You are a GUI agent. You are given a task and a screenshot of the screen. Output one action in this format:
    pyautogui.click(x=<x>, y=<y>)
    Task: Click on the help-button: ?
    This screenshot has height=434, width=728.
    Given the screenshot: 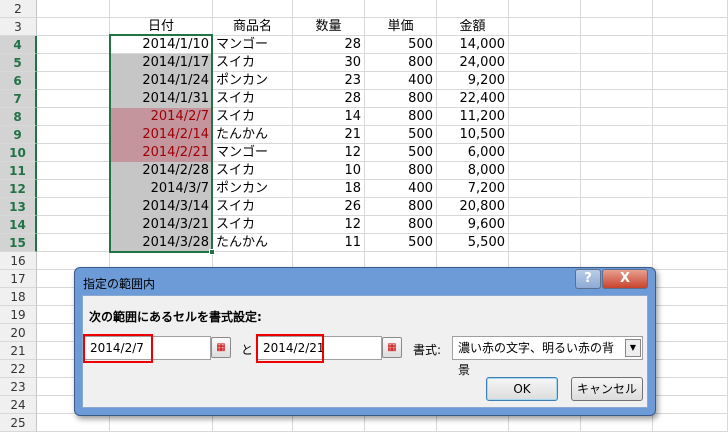 What is the action you would take?
    pyautogui.click(x=588, y=279)
    